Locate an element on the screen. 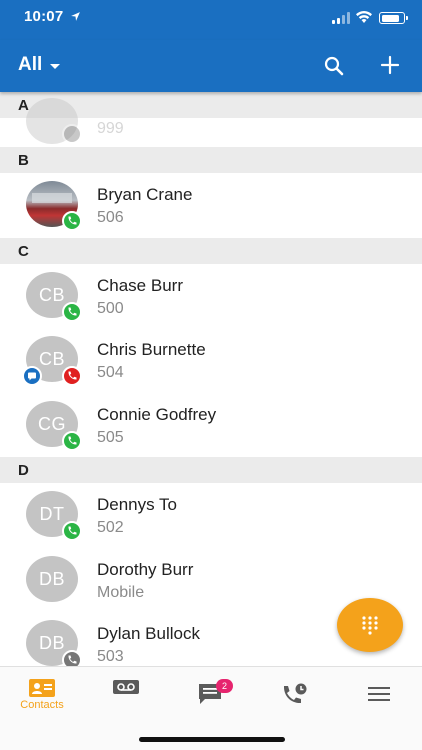 Image resolution: width=422 pixels, height=750 pixels. unread-messages-badge: 2 is located at coordinates (224, 686).